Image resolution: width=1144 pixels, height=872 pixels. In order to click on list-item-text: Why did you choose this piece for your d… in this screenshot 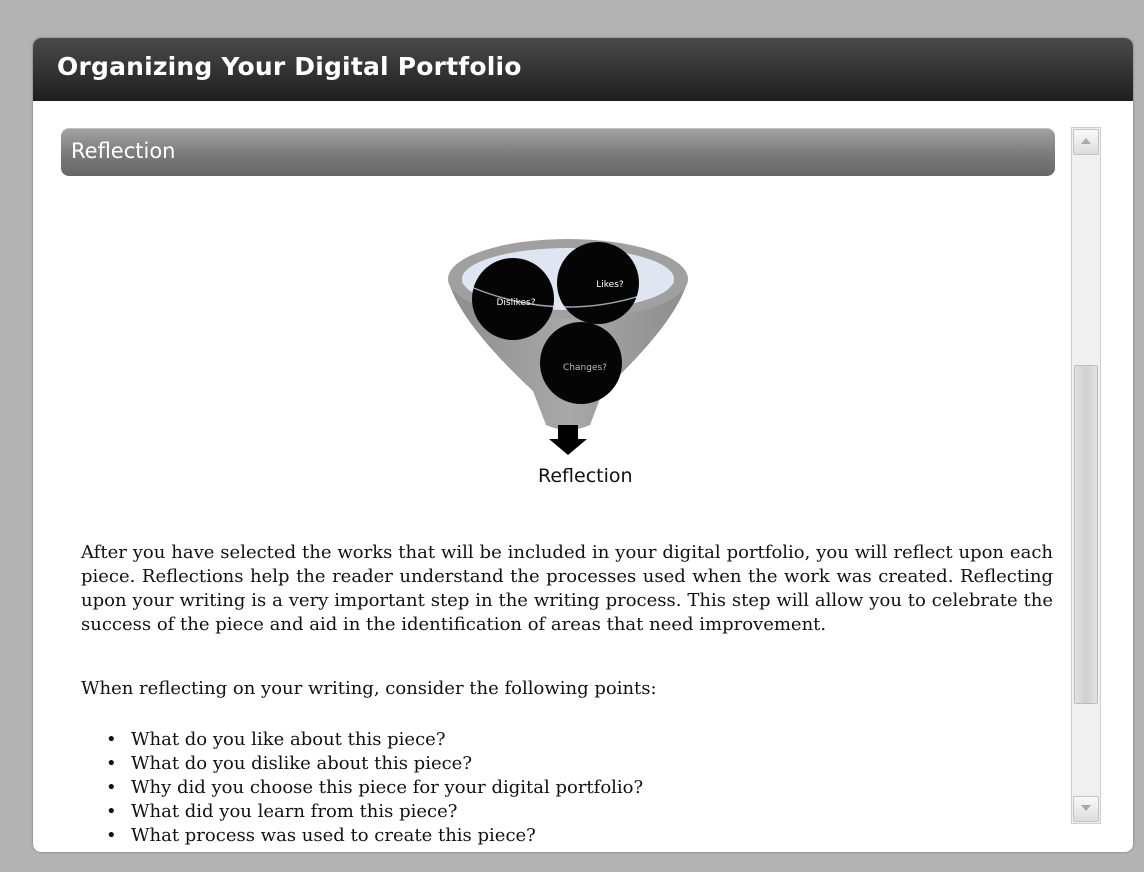, I will do `click(387, 787)`.